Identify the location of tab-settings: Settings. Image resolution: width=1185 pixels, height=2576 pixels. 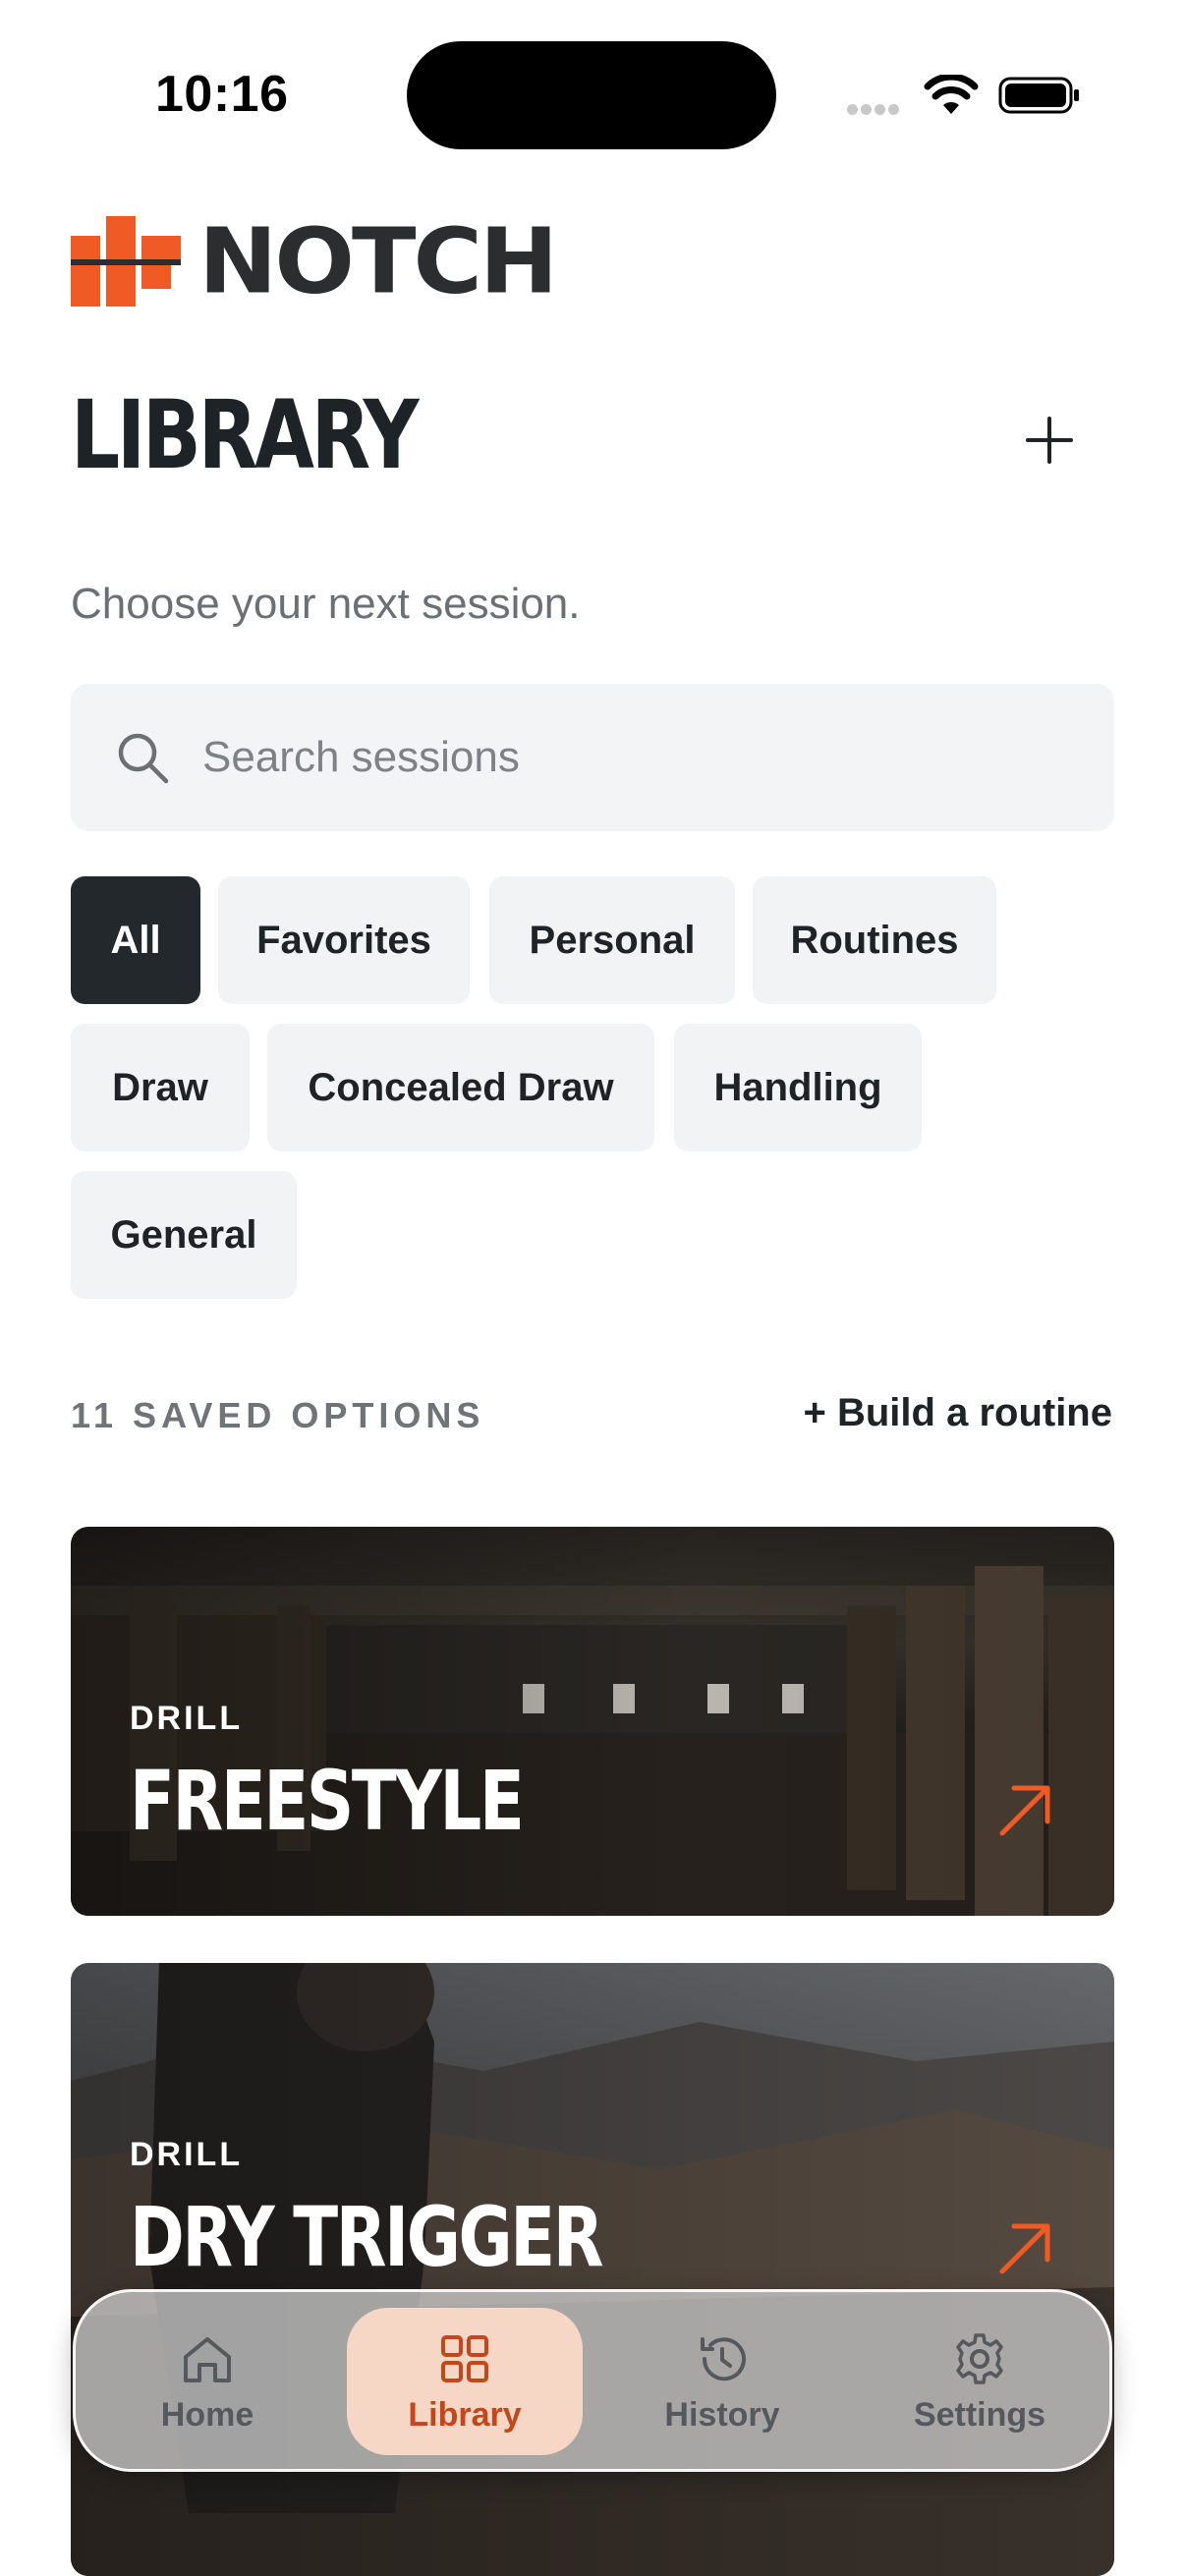
(980, 2381).